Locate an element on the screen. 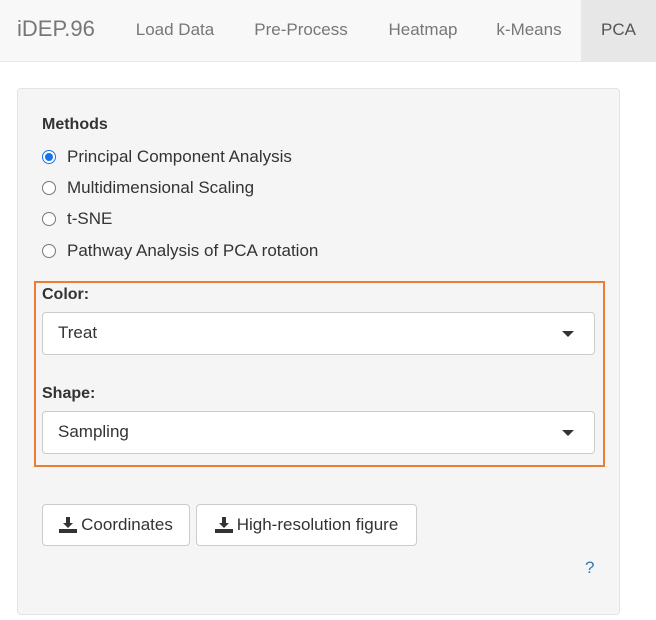 This screenshot has width=656, height=620. radio-pca: Principal Component Analysis is located at coordinates (167, 157).